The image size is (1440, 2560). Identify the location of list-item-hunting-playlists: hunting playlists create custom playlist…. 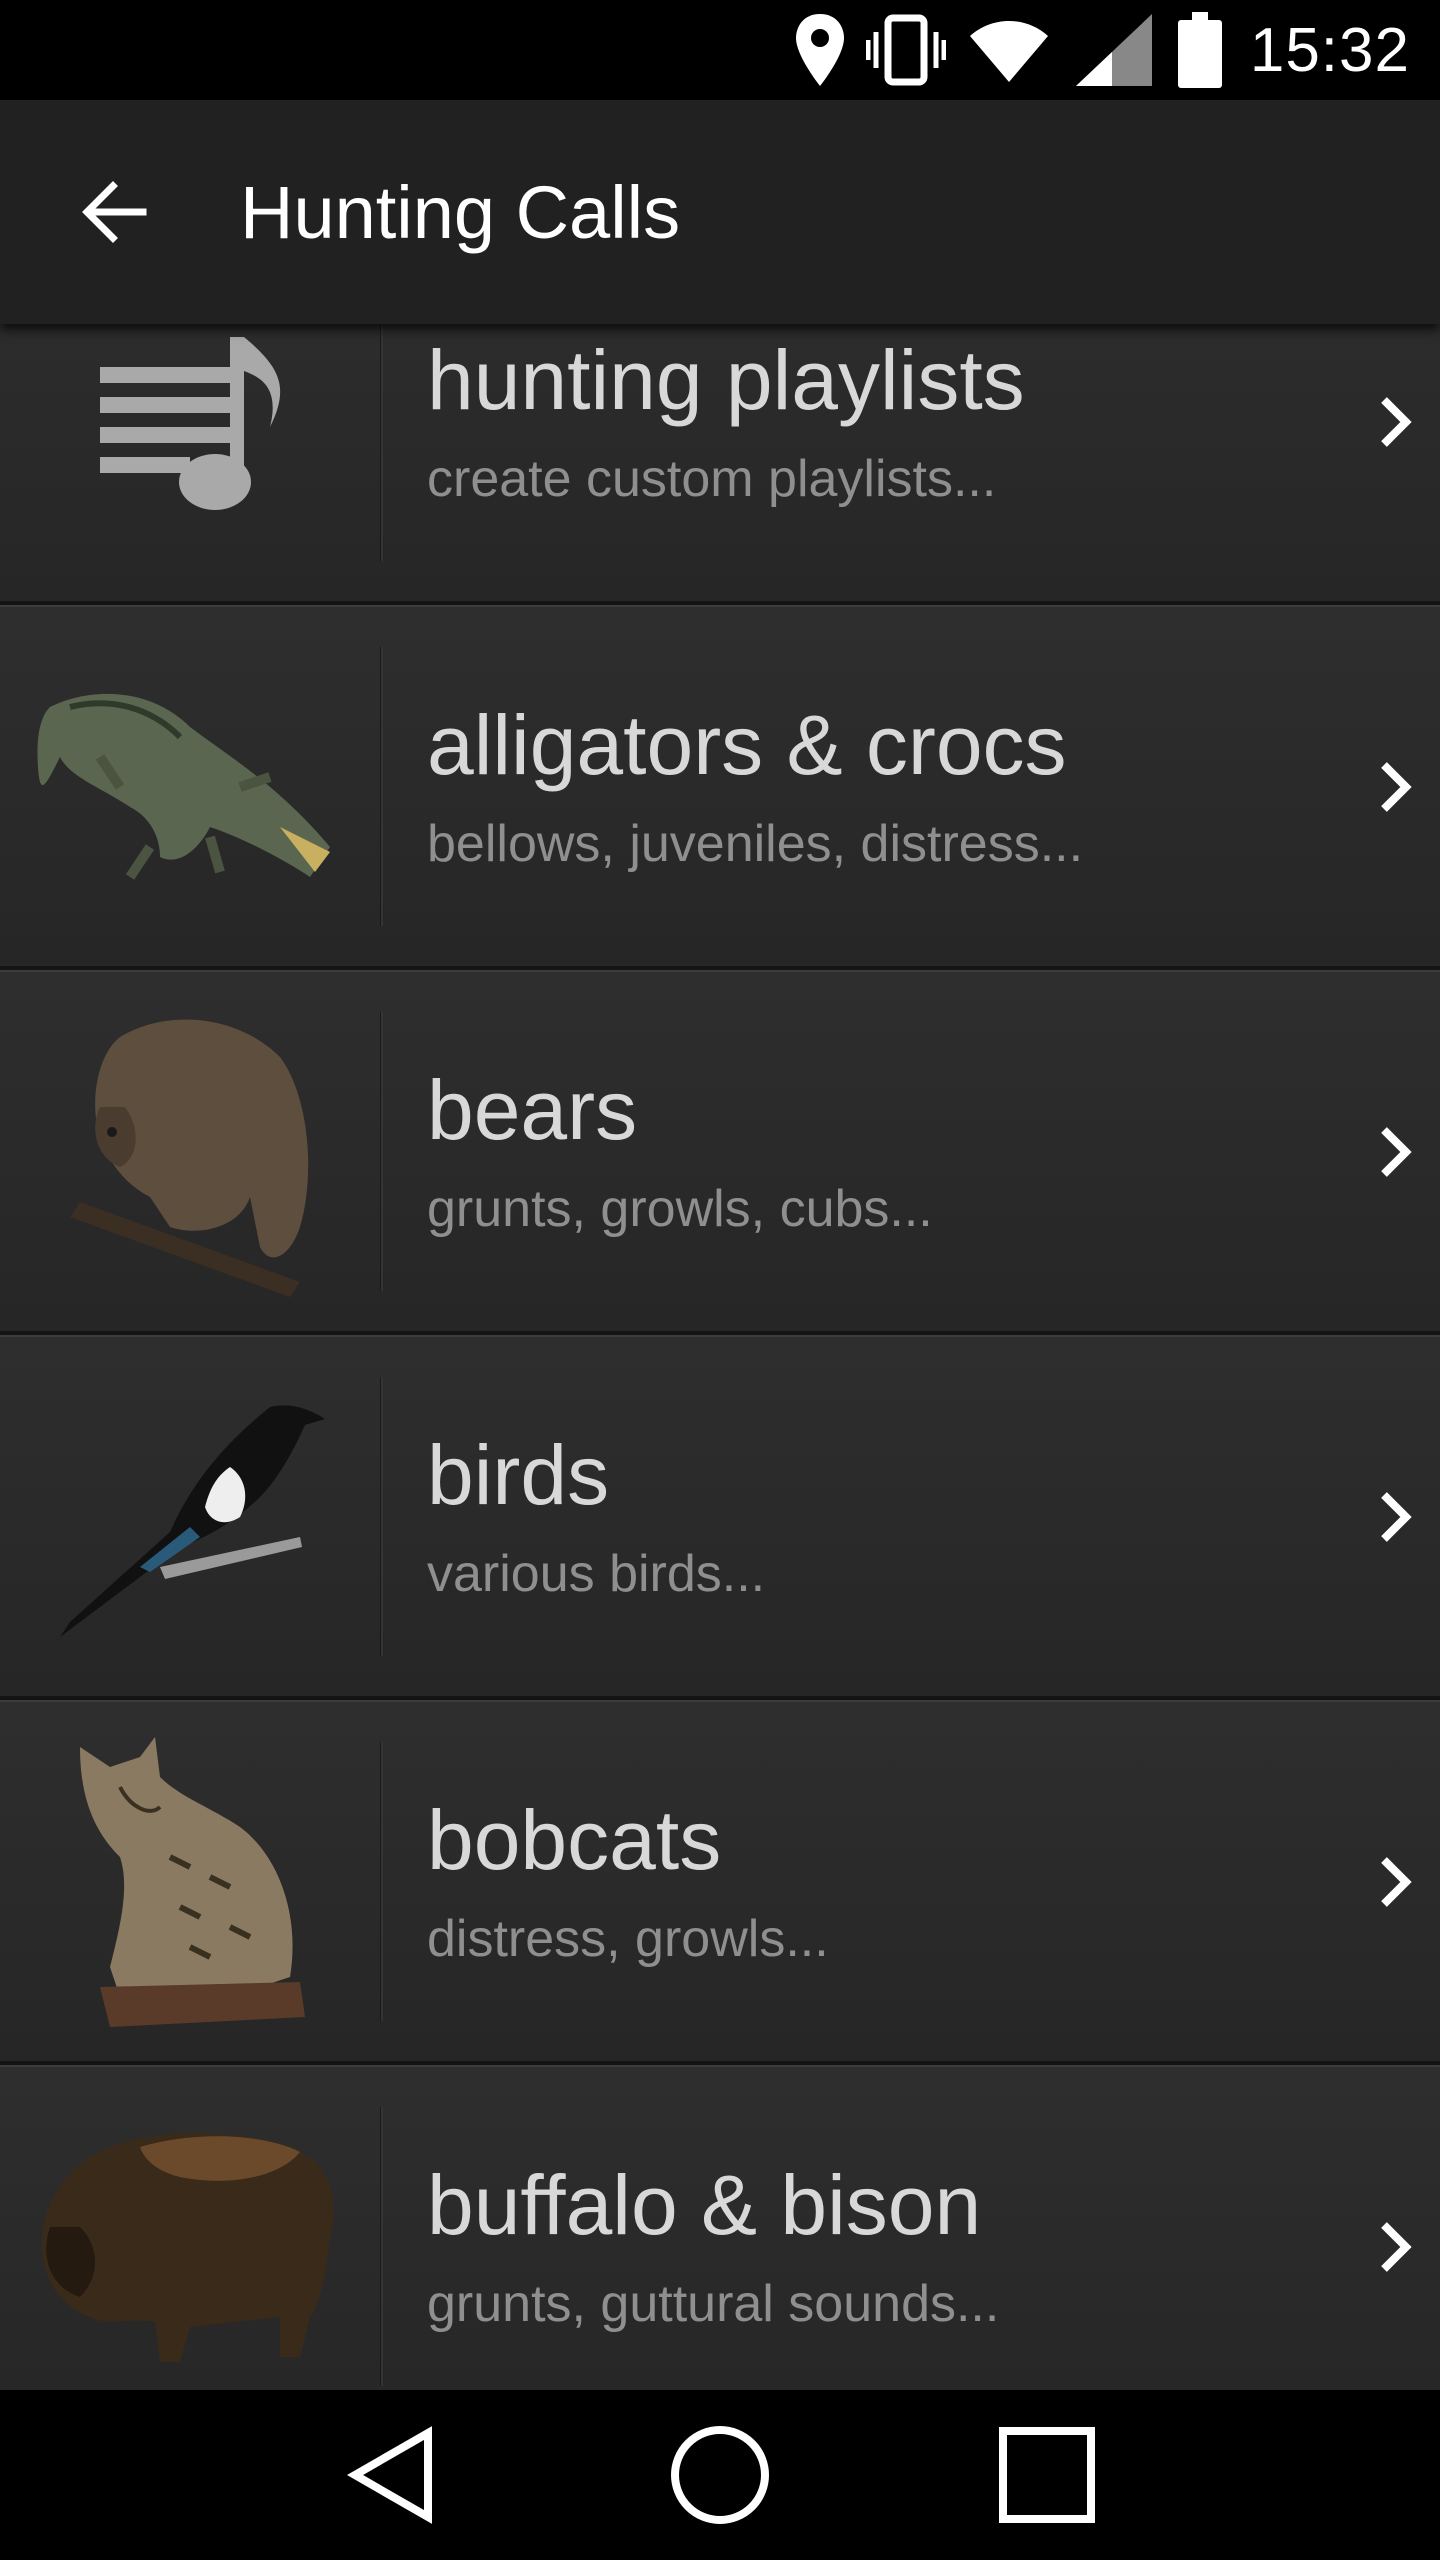
(720, 464).